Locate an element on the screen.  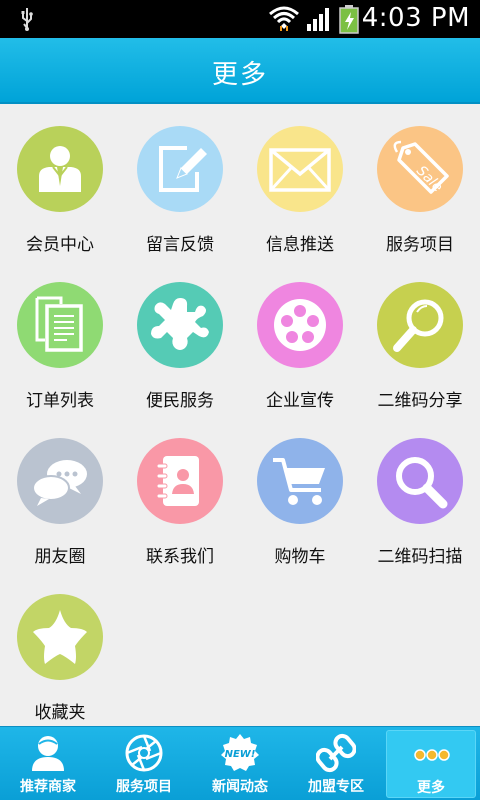
grid-item-qr-share: 二维码分享 is located at coordinates (420, 338).